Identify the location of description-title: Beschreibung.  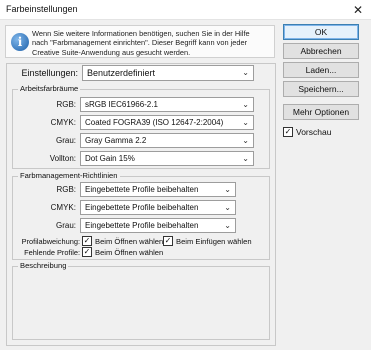
(43, 265).